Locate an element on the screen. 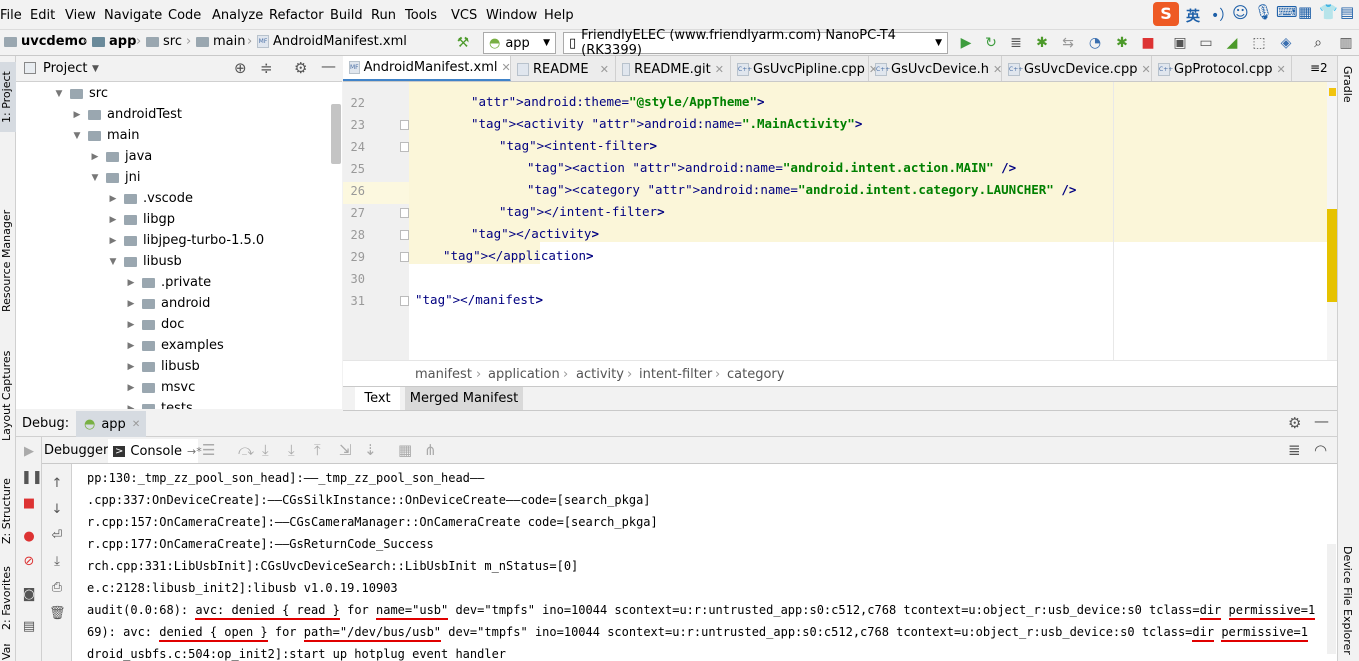  editor-scrollbar is located at coordinates (1332, 221).